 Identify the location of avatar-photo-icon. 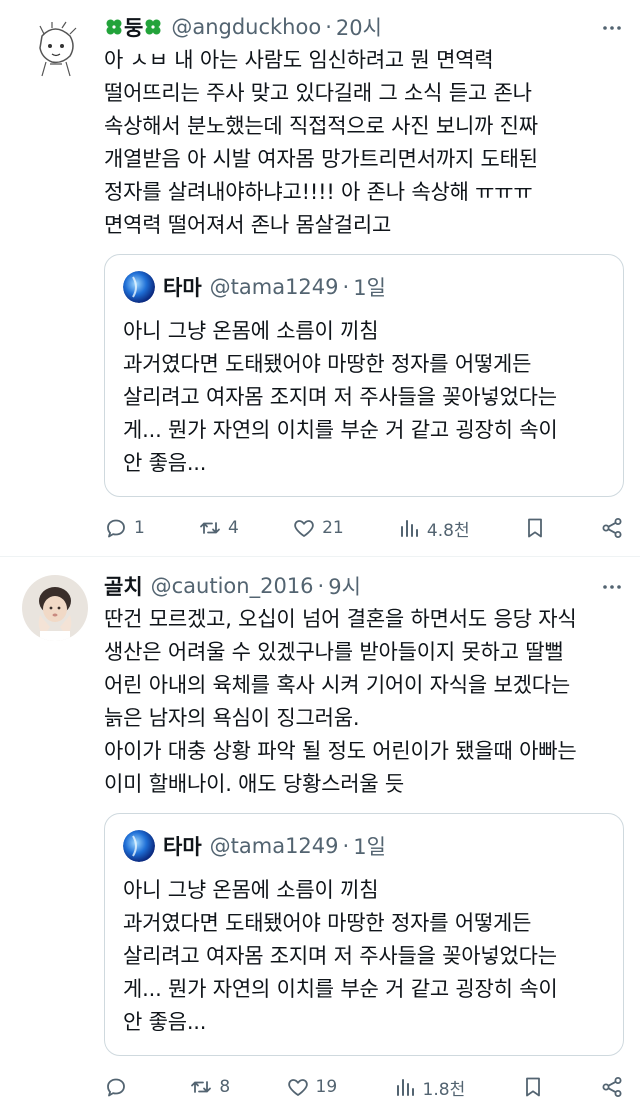
(55, 608).